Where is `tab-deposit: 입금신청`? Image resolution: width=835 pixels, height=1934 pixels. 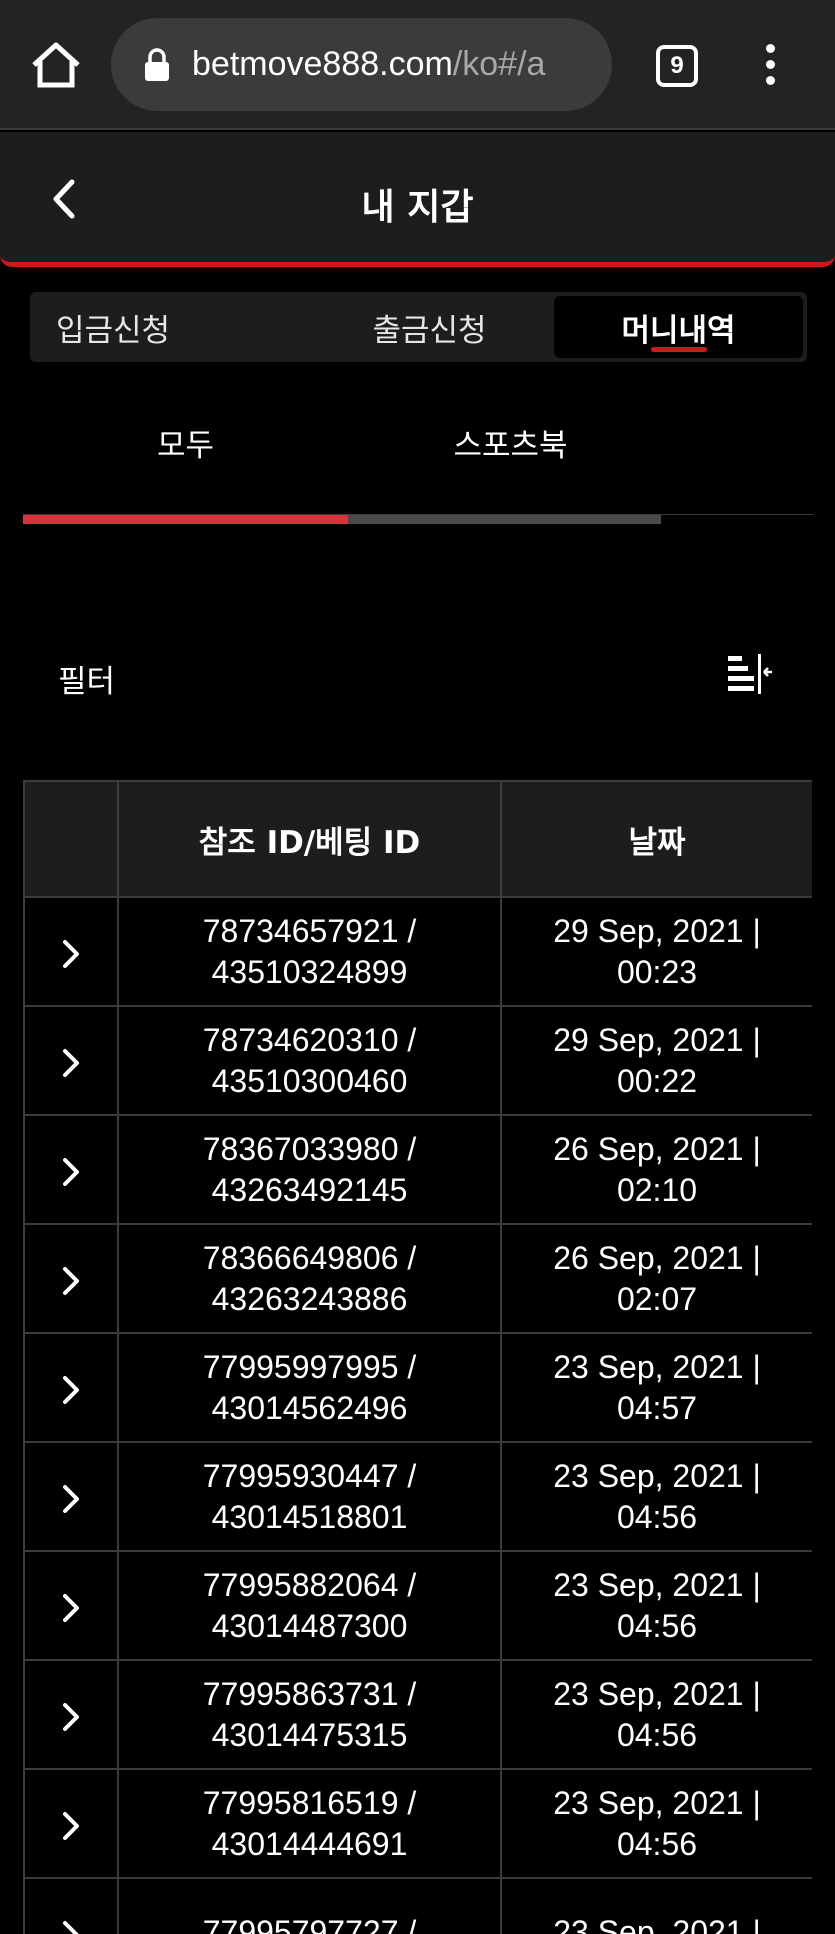 tab-deposit: 입금신청 is located at coordinates (169, 327).